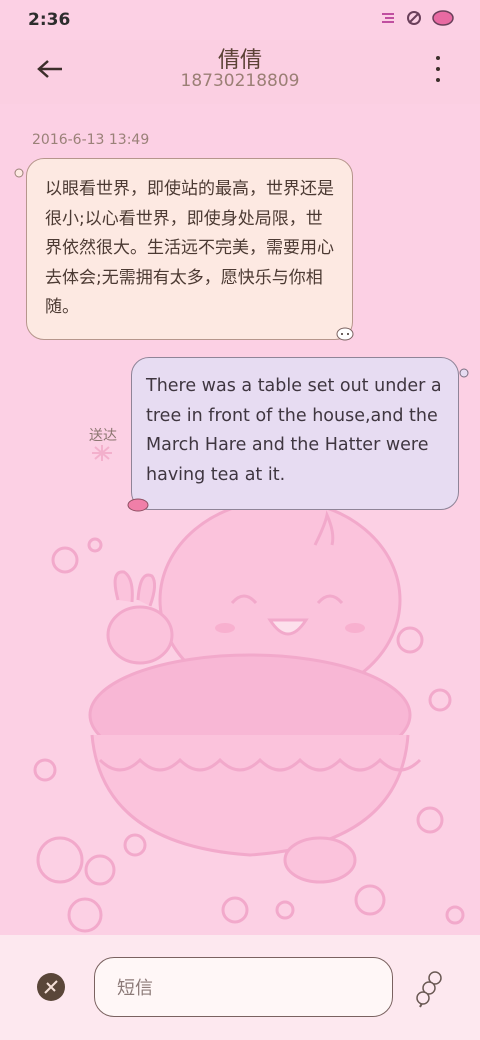 This screenshot has width=480, height=1040. I want to click on wifi-icon, so click(414, 18).